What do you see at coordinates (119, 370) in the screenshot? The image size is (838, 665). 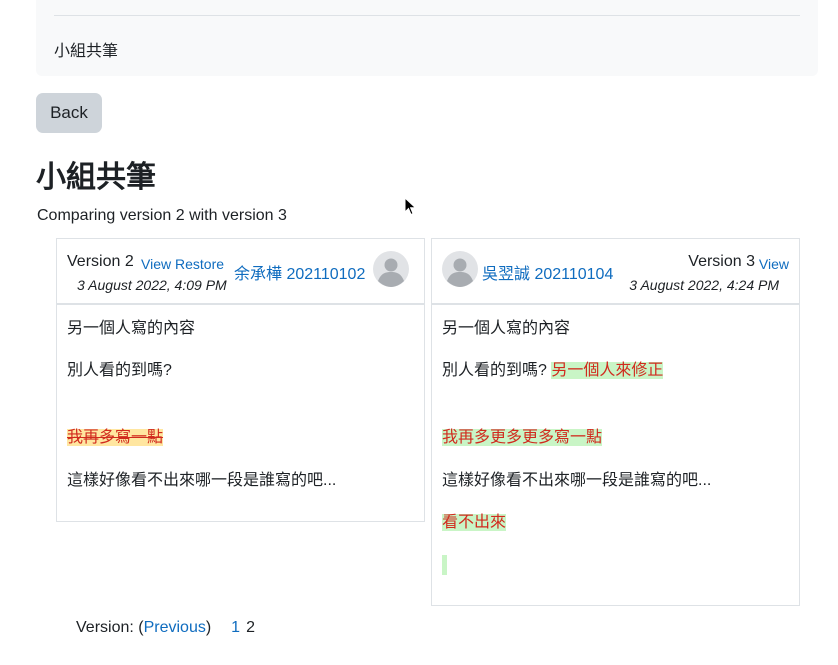 I see `paragraph: 別人看的到嗎?` at bounding box center [119, 370].